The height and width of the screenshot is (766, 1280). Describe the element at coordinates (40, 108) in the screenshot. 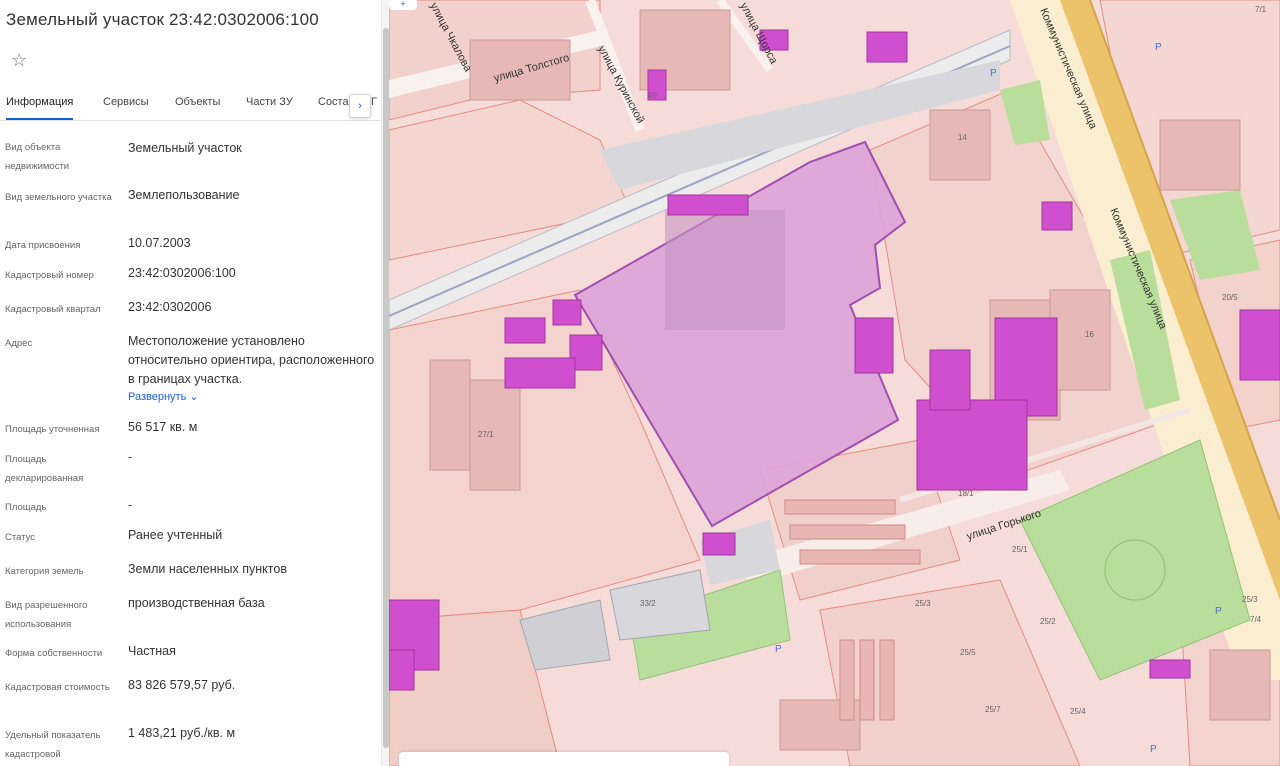

I see `tab-information: Информация` at that location.